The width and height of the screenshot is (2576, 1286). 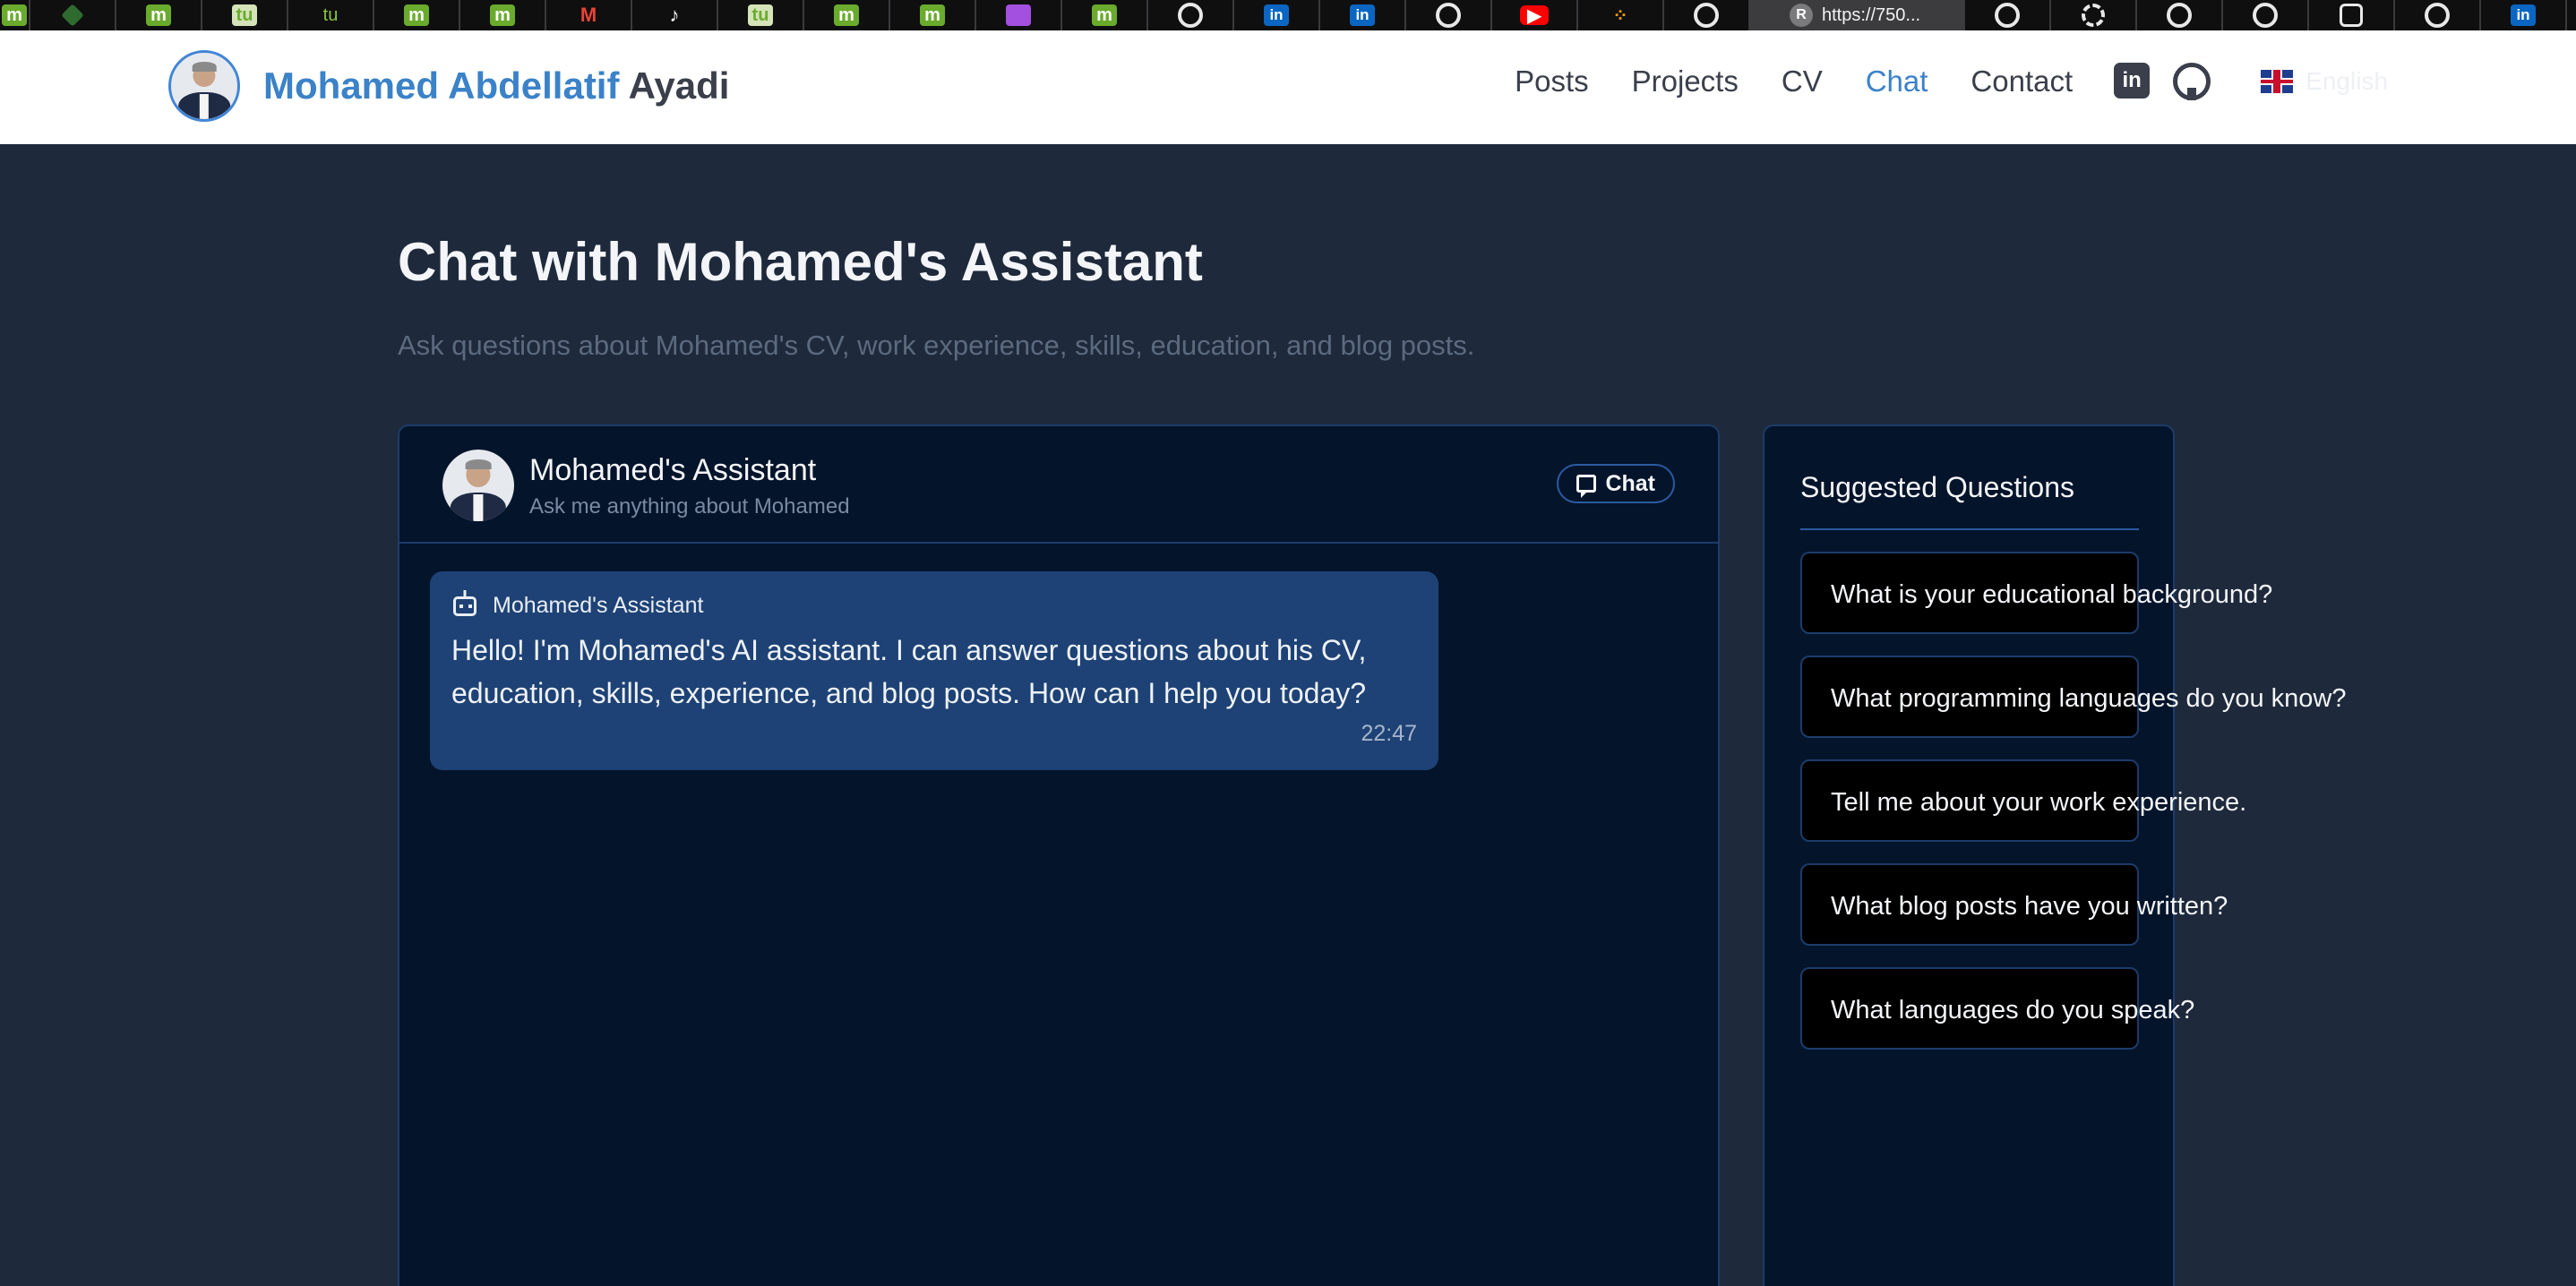 I want to click on suggested-question-text: Tell me about your work experience., so click(x=2039, y=803).